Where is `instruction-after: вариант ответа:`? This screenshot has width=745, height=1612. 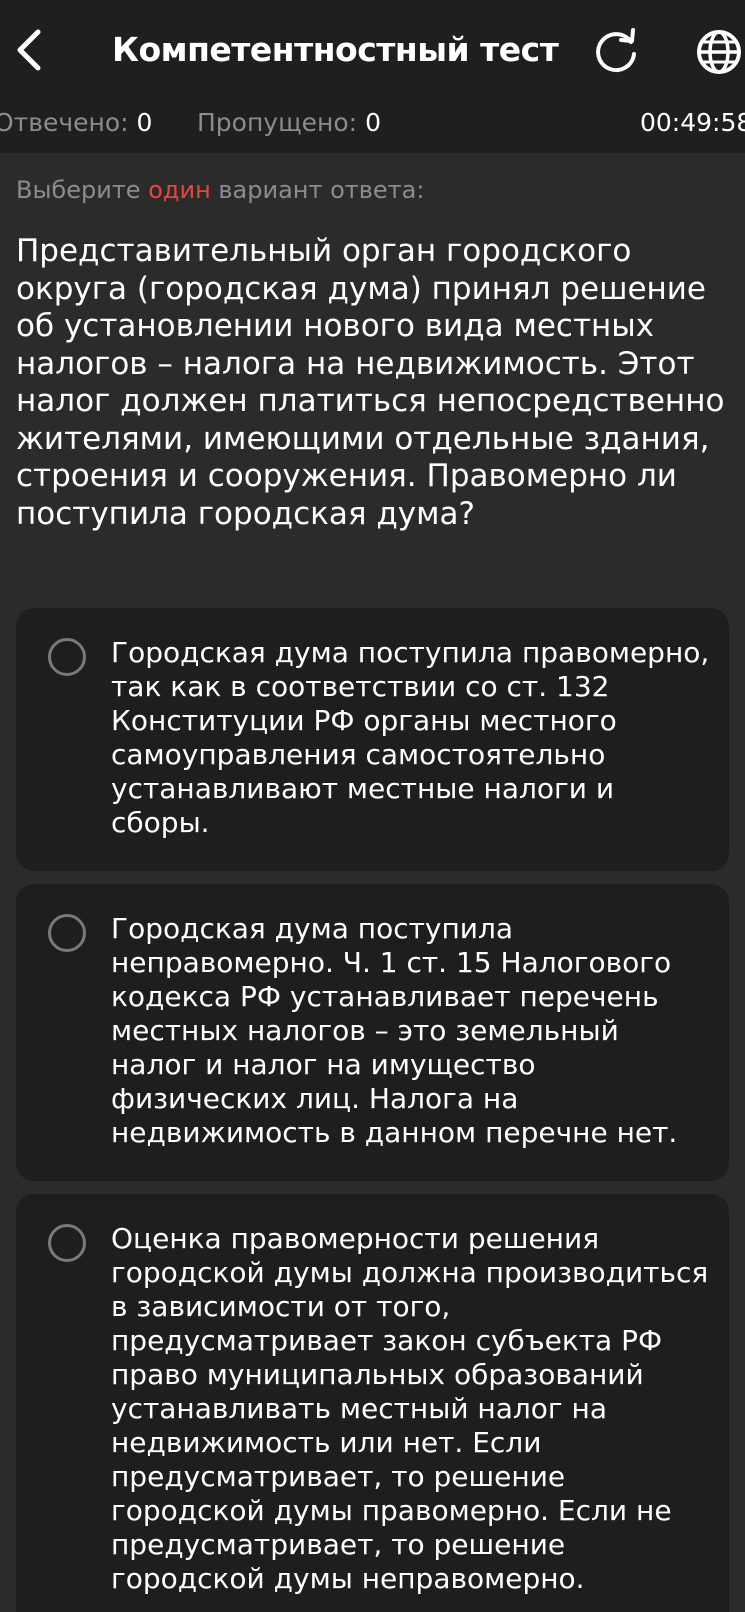
instruction-after: вариант ответа: is located at coordinates (317, 190).